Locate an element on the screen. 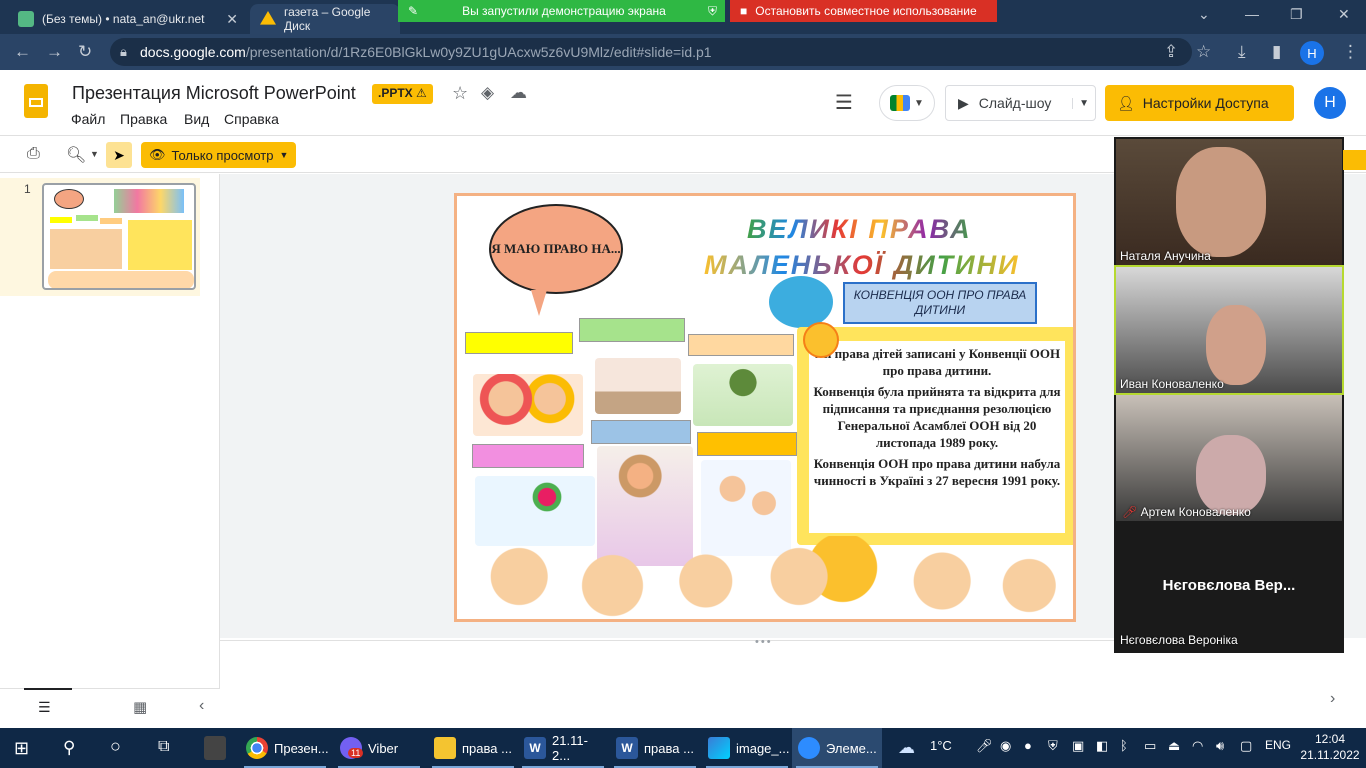  input-language: ENG is located at coordinates (1278, 745).